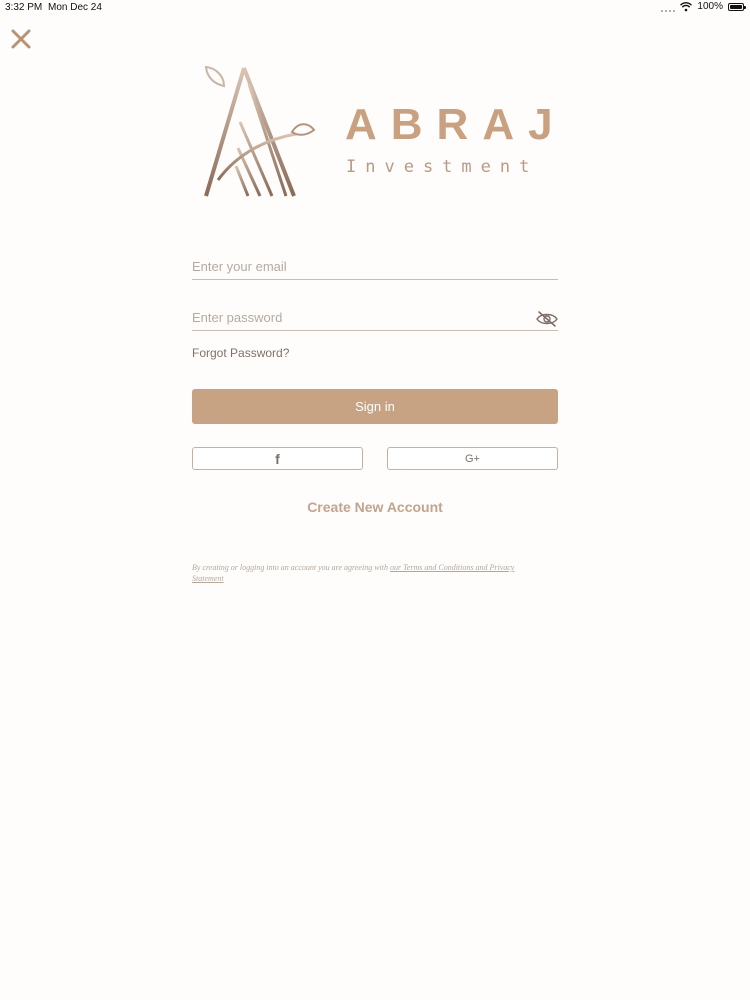 Image resolution: width=750 pixels, height=1000 pixels. What do you see at coordinates (686, 6) in the screenshot?
I see `wifi-icon` at bounding box center [686, 6].